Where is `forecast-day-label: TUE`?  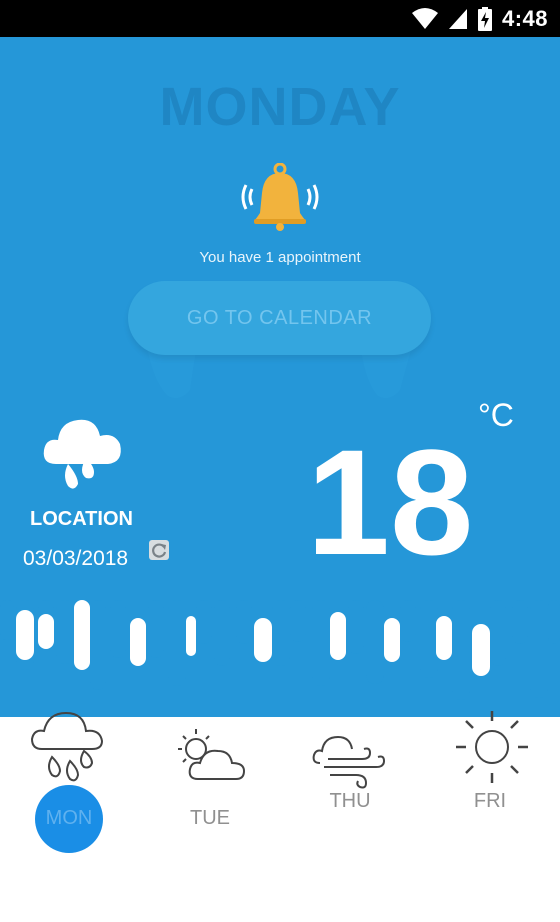
forecast-day-label: TUE is located at coordinates (210, 818).